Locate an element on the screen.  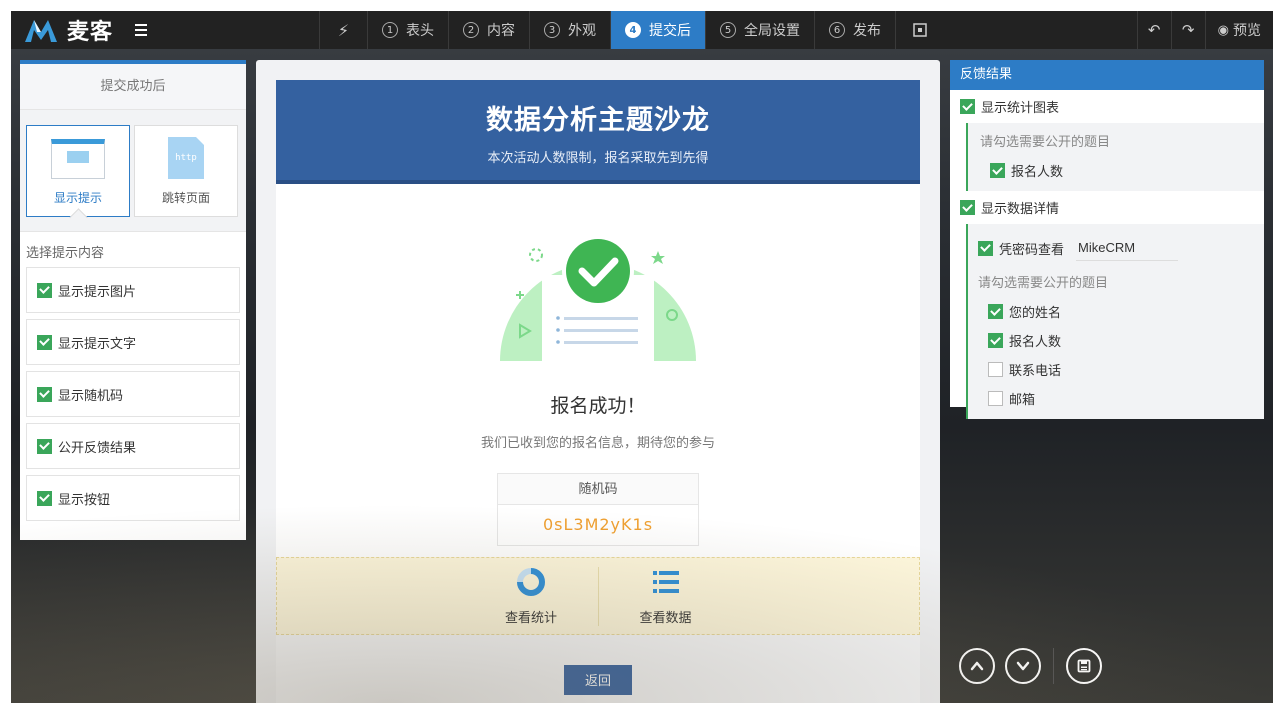
action-label: 查看统计 is located at coordinates (530, 618).